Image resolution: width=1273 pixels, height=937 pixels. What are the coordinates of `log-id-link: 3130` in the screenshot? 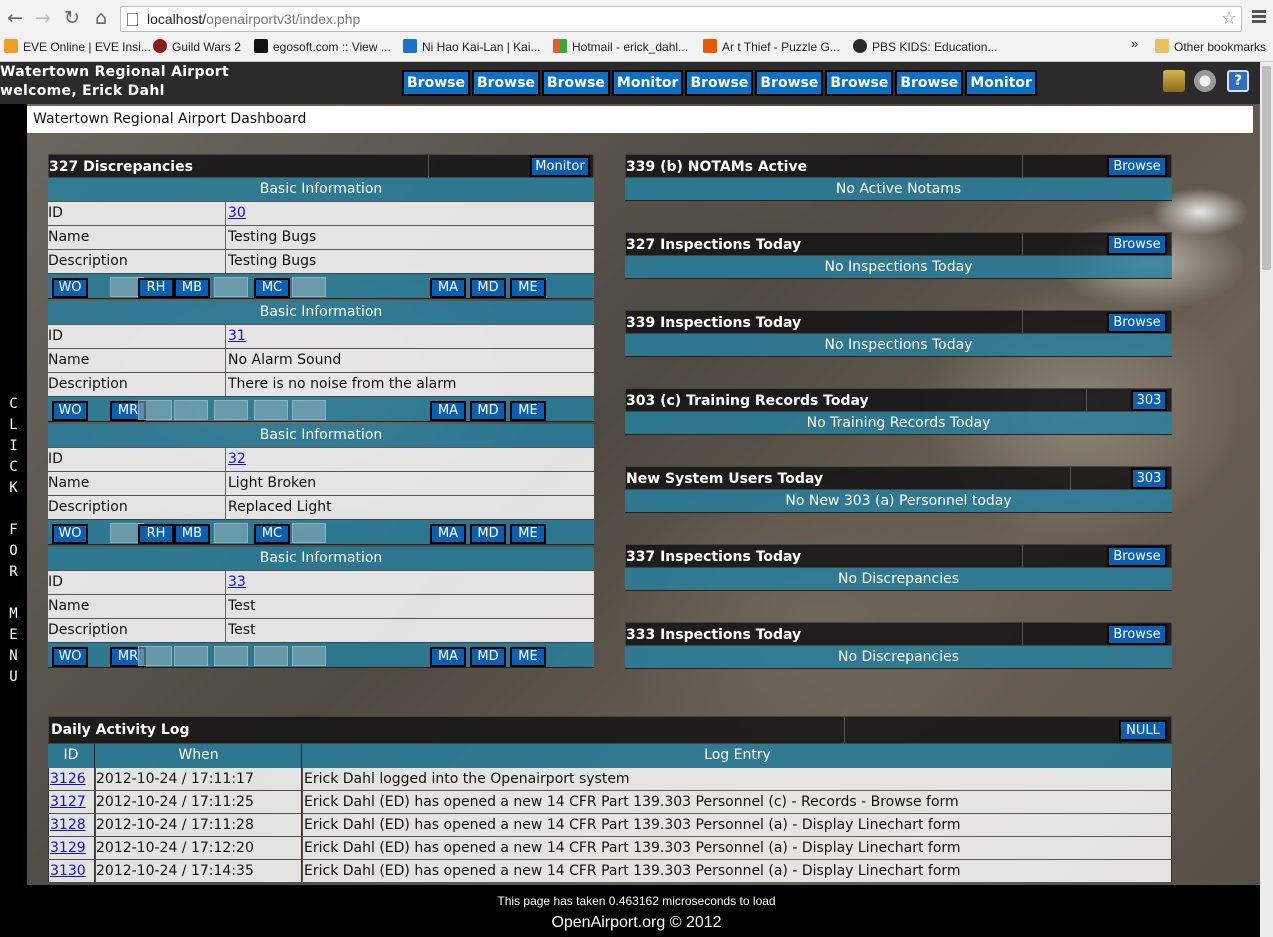 It's located at (68, 871).